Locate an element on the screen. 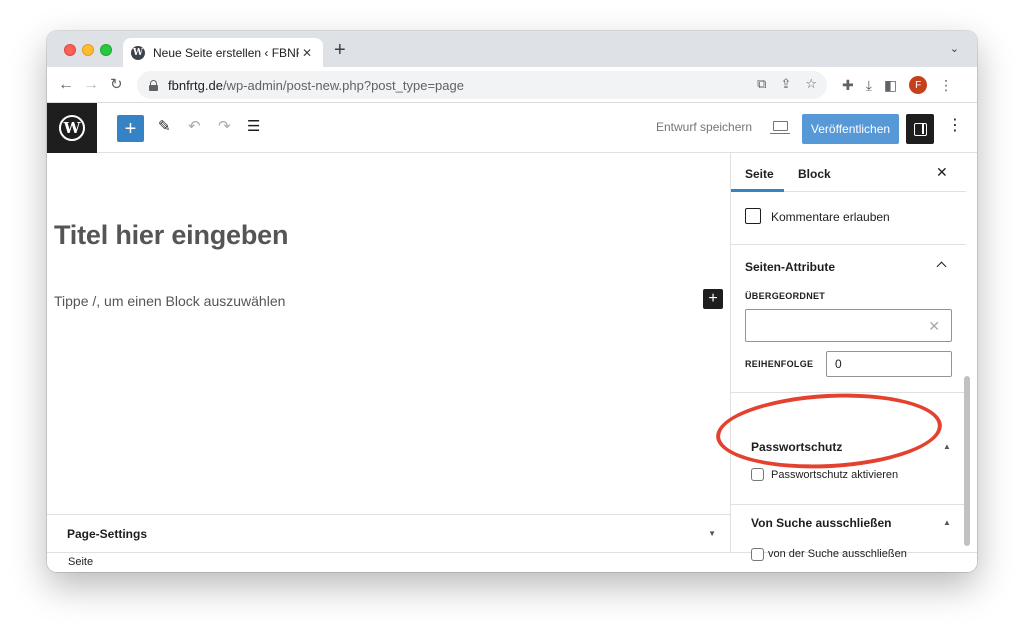 The image size is (1024, 634). kebab-menu-icon: ⋮ is located at coordinates (946, 85).